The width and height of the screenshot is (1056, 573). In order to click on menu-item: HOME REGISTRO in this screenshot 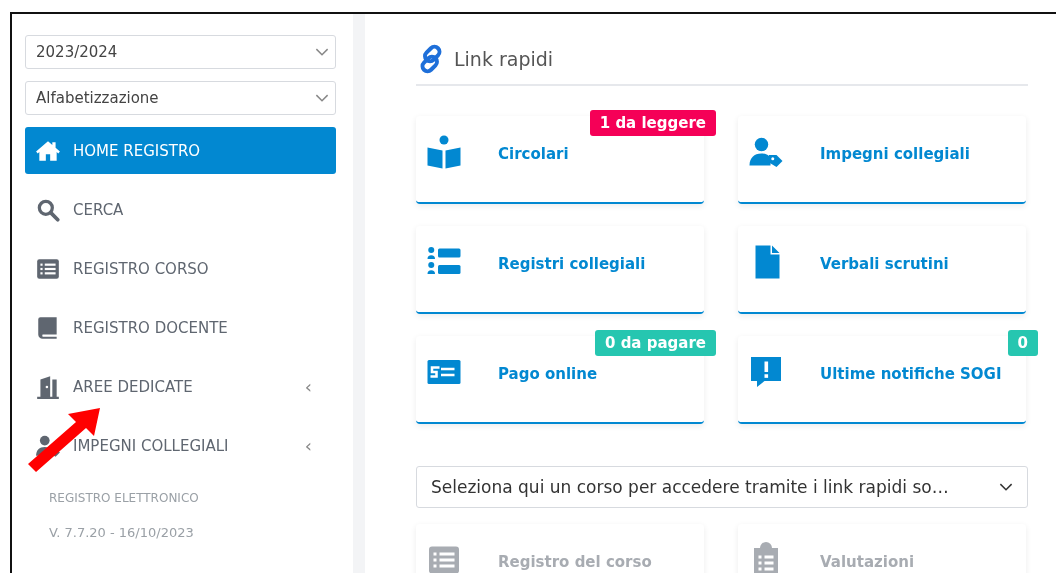, I will do `click(180, 150)`.